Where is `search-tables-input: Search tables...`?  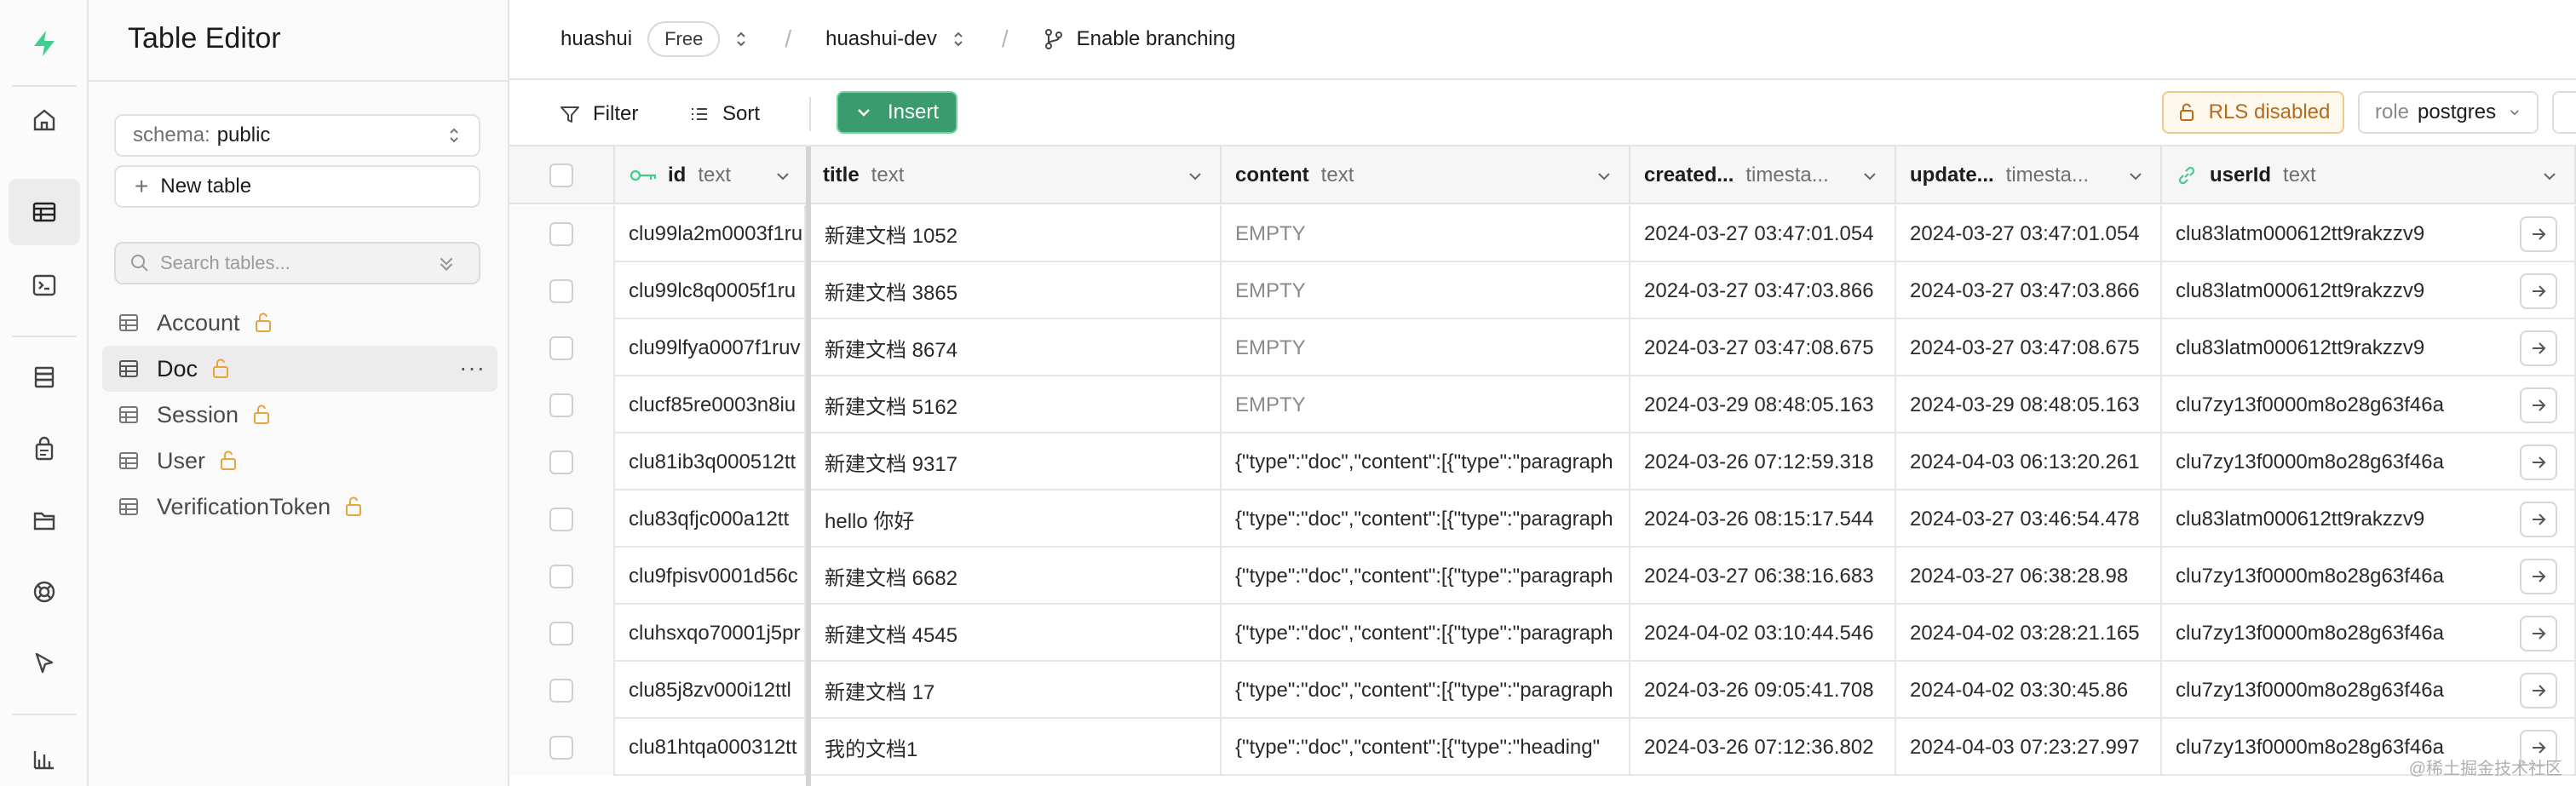
search-tables-input: Search tables... is located at coordinates (297, 263).